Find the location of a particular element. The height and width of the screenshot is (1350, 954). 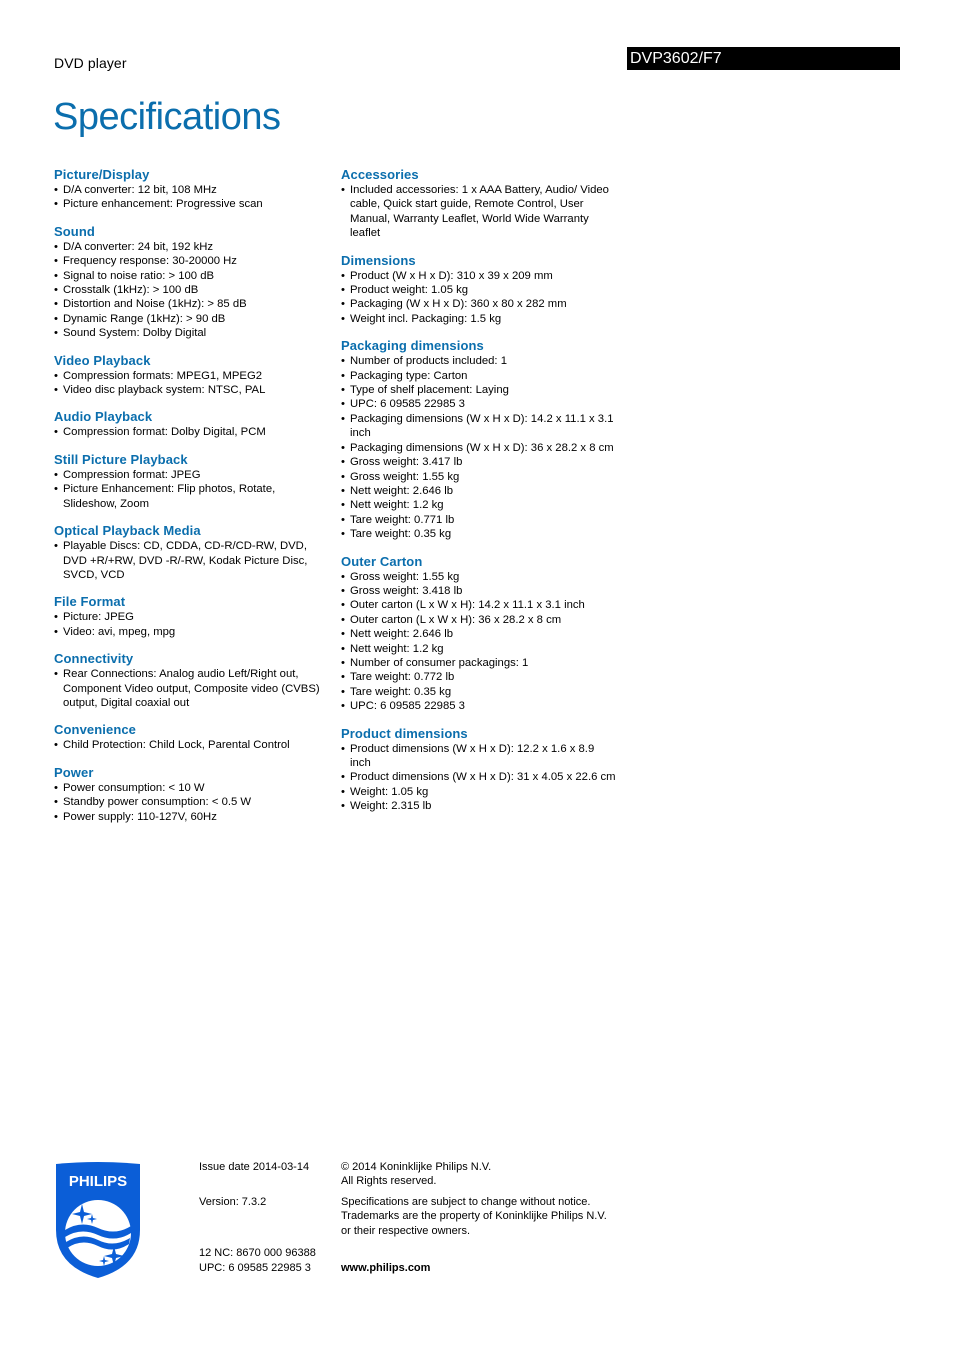

section-heading: Video Playback is located at coordinates (102, 360).